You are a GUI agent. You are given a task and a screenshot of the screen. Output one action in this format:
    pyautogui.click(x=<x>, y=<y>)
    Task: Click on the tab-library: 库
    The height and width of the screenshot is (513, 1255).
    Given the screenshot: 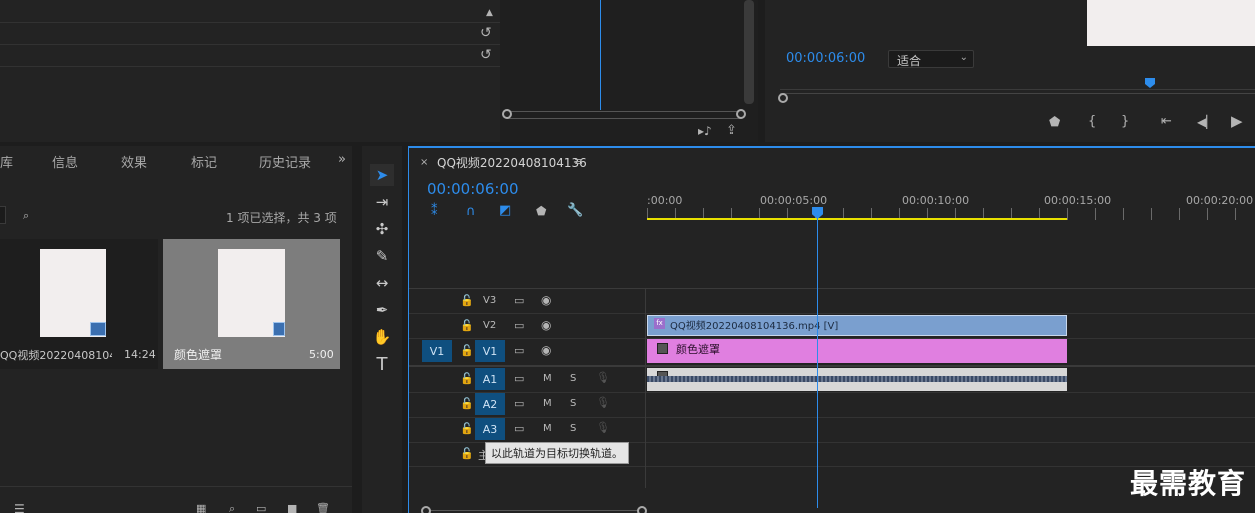 What is the action you would take?
    pyautogui.click(x=6, y=161)
    